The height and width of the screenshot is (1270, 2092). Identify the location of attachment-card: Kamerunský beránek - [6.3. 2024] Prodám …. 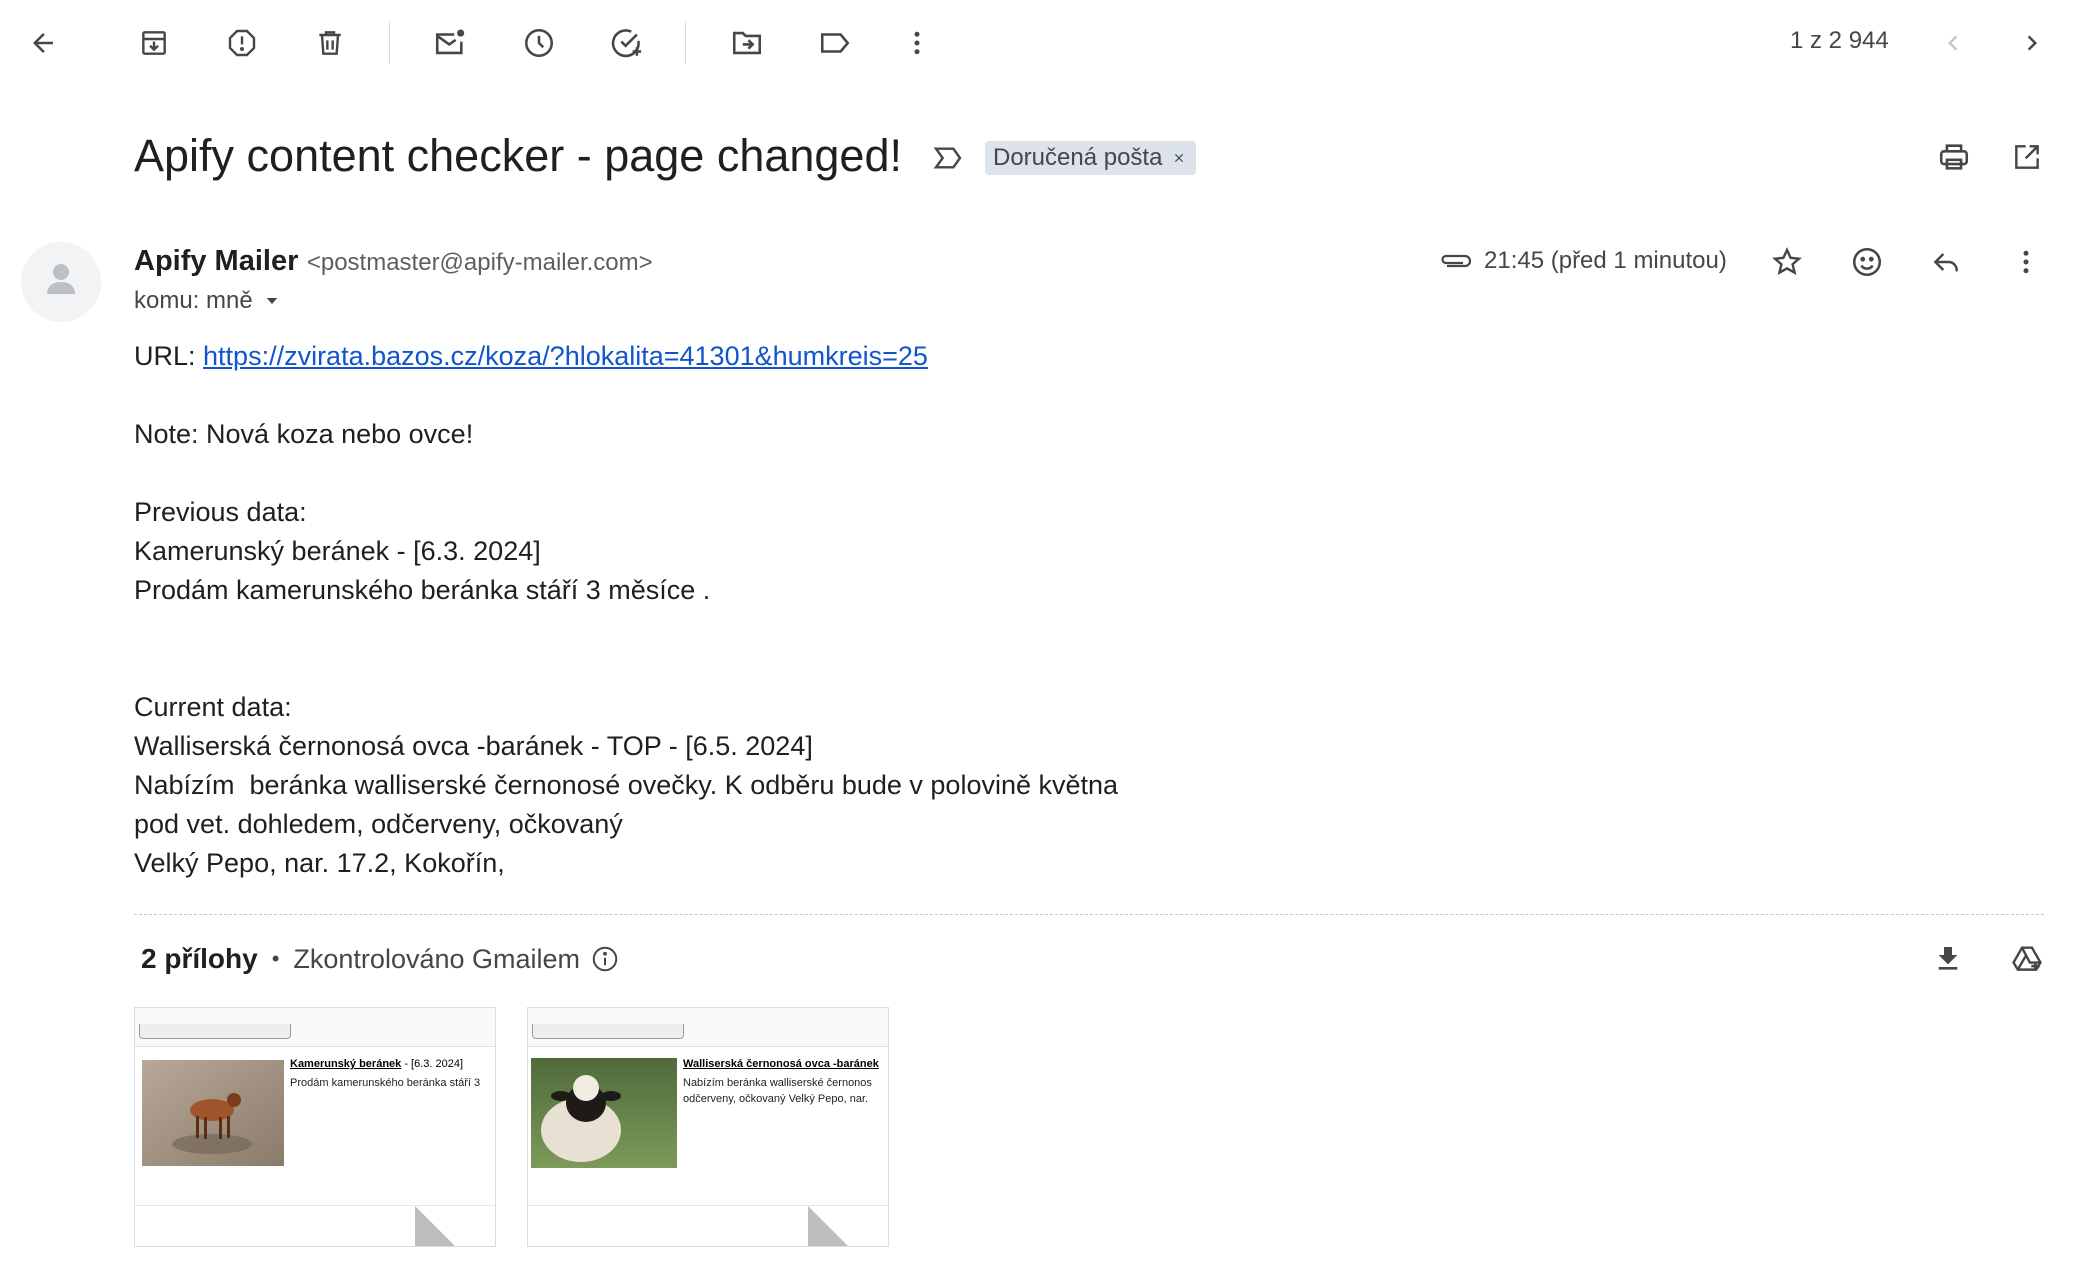
(315, 1127).